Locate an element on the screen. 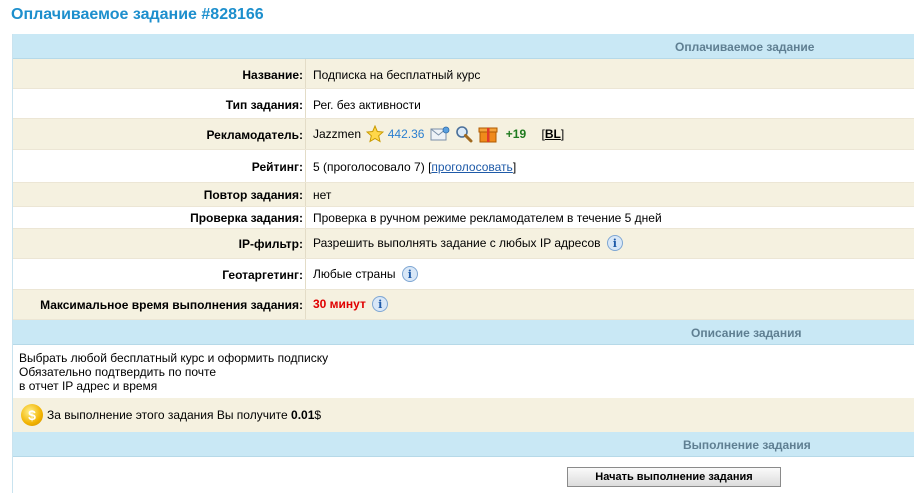 The width and height of the screenshot is (914, 493). reward-amount: 0.01 is located at coordinates (303, 415).